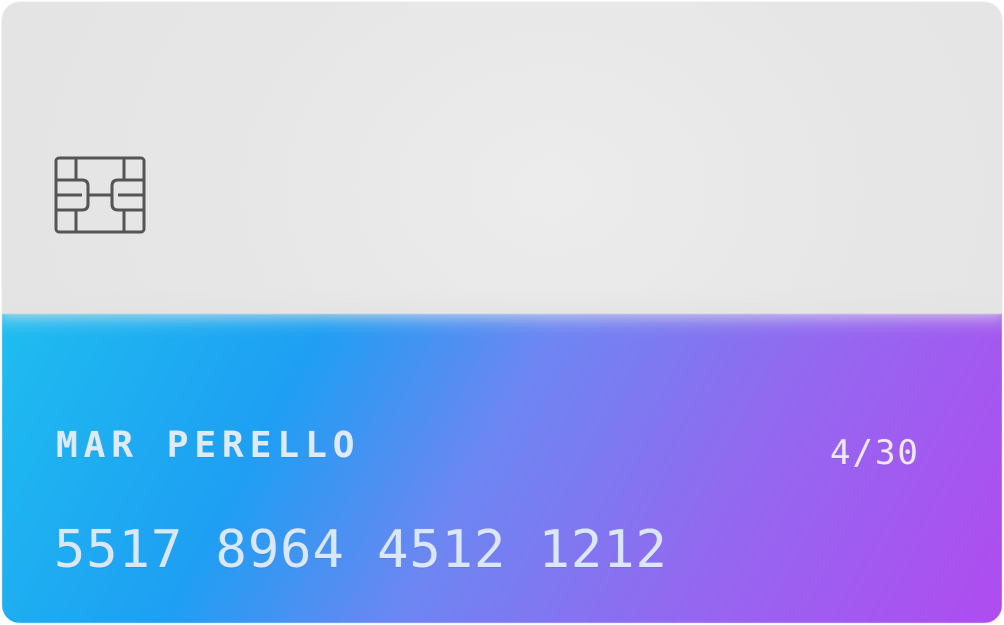  Describe the element at coordinates (361, 550) in the screenshot. I see `card-number: 5517 8964 4512 1212` at that location.